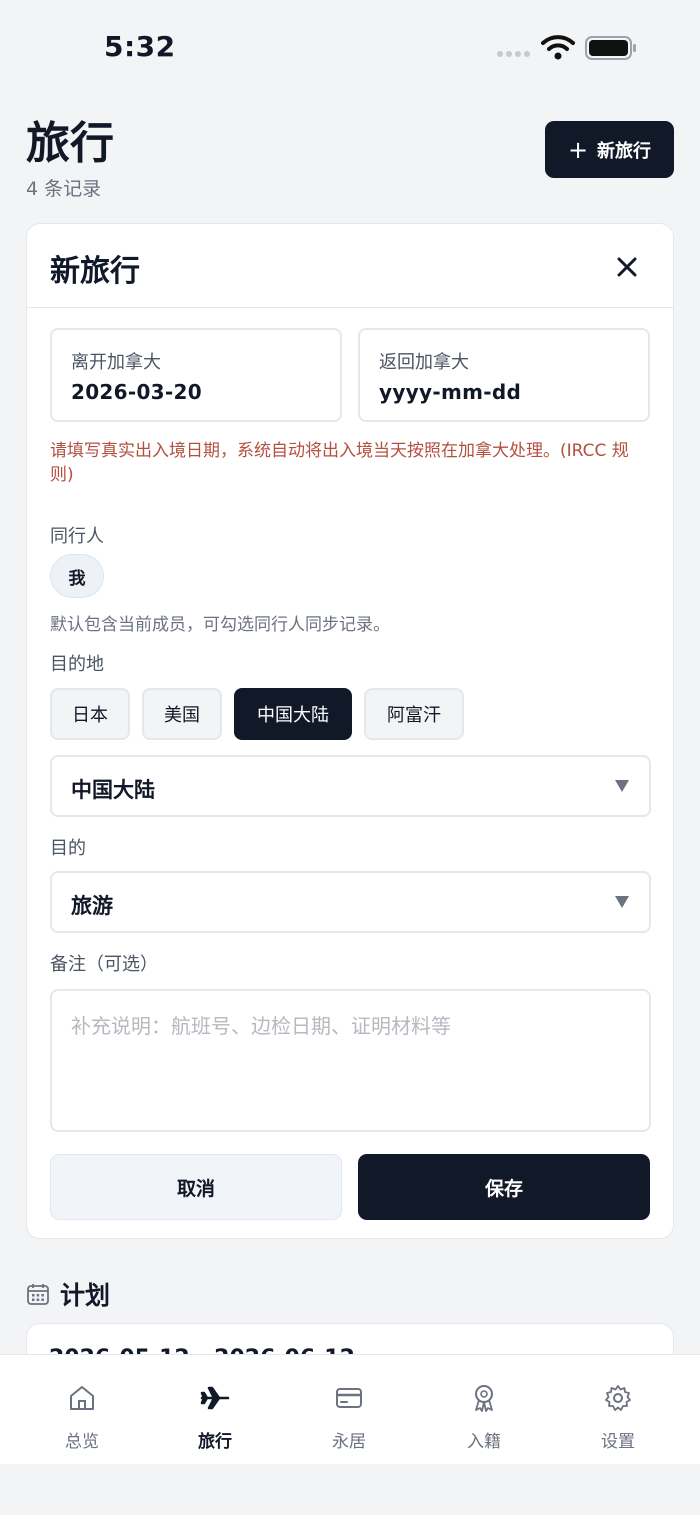  Describe the element at coordinates (95, 271) in the screenshot. I see `form-title: 新旅行` at that location.